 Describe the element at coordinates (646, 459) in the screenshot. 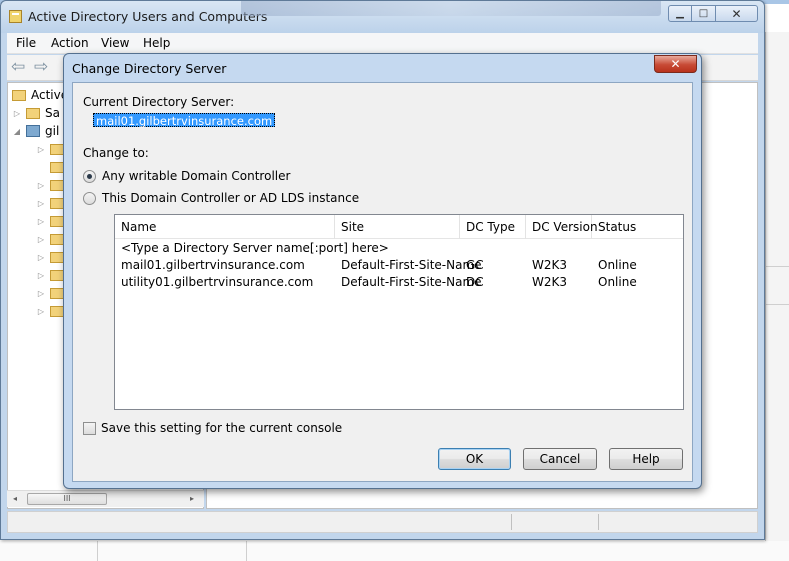

I see `help-button: Help` at that location.